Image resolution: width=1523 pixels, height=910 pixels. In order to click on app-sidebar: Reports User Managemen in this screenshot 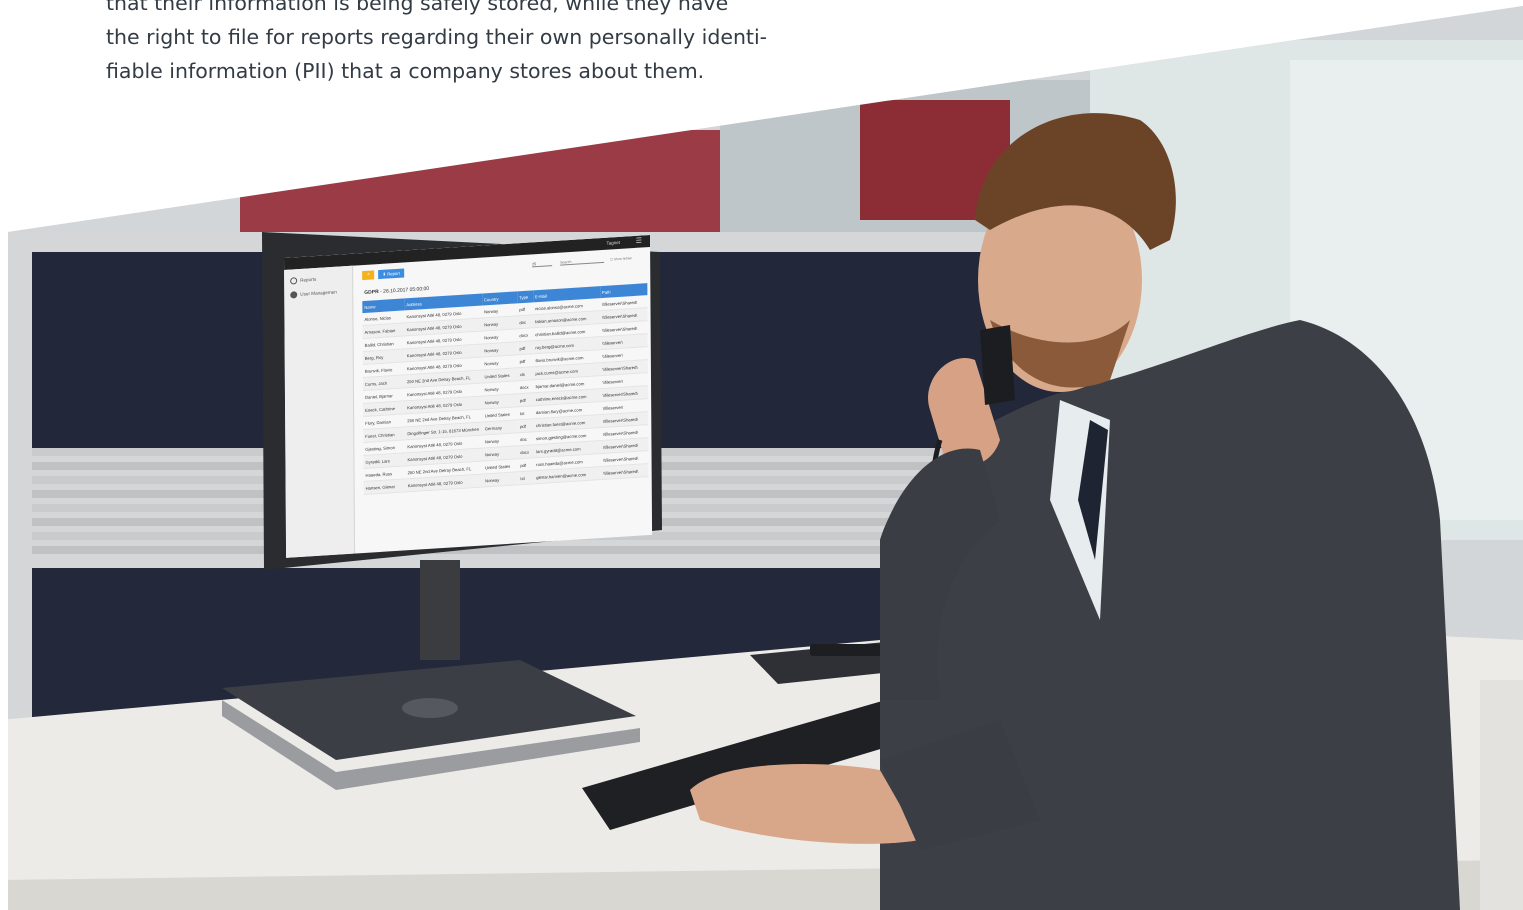, I will do `click(320, 411)`.